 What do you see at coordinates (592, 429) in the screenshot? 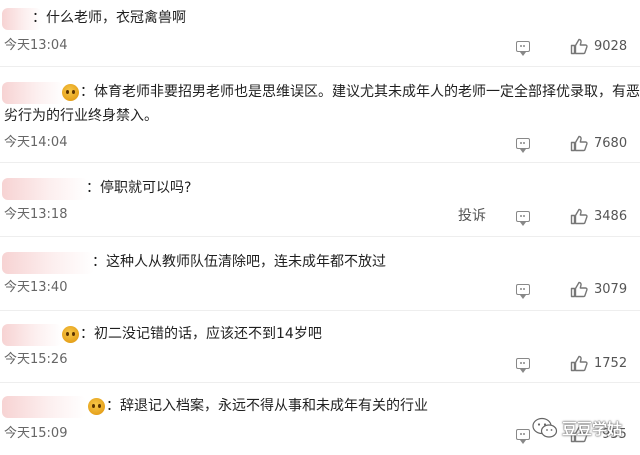
I see `watermark-text: 豆豆学姑` at bounding box center [592, 429].